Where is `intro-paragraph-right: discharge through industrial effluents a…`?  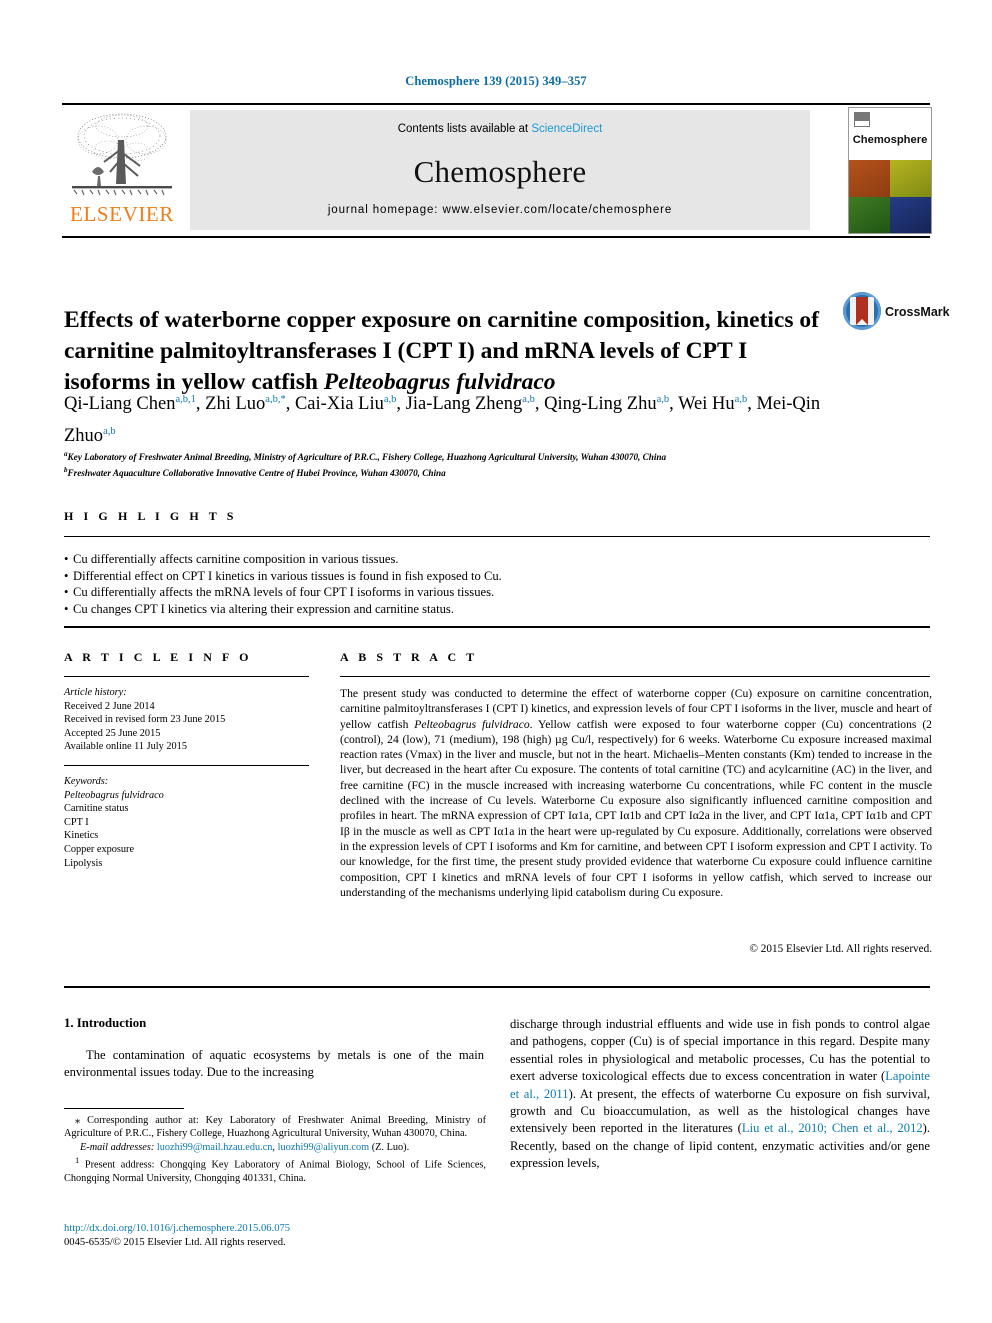 intro-paragraph-right: discharge through industrial effluents a… is located at coordinates (720, 1094).